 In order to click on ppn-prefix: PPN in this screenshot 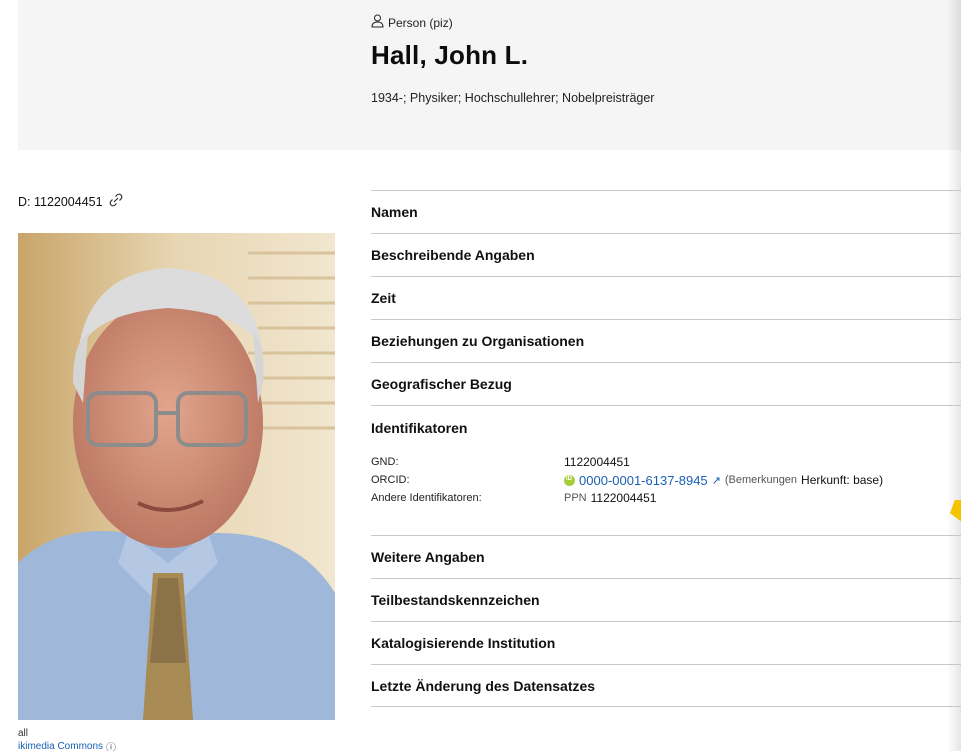, I will do `click(575, 498)`.